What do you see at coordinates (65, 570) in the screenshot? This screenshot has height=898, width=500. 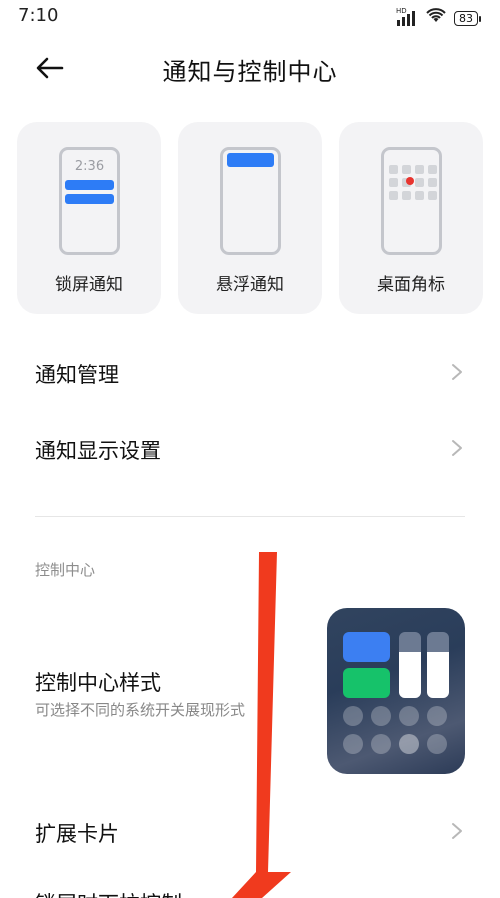 I see `section-label-control-center: 控制中心` at bounding box center [65, 570].